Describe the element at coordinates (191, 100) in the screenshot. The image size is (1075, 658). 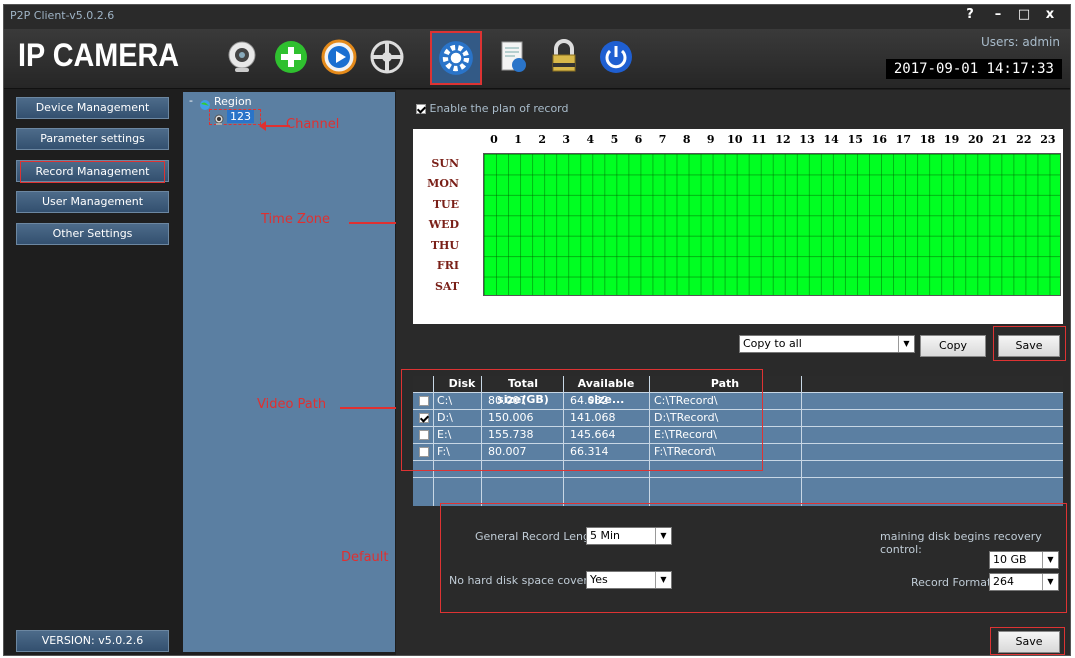
I see `tree-collapse-toggle: -` at that location.